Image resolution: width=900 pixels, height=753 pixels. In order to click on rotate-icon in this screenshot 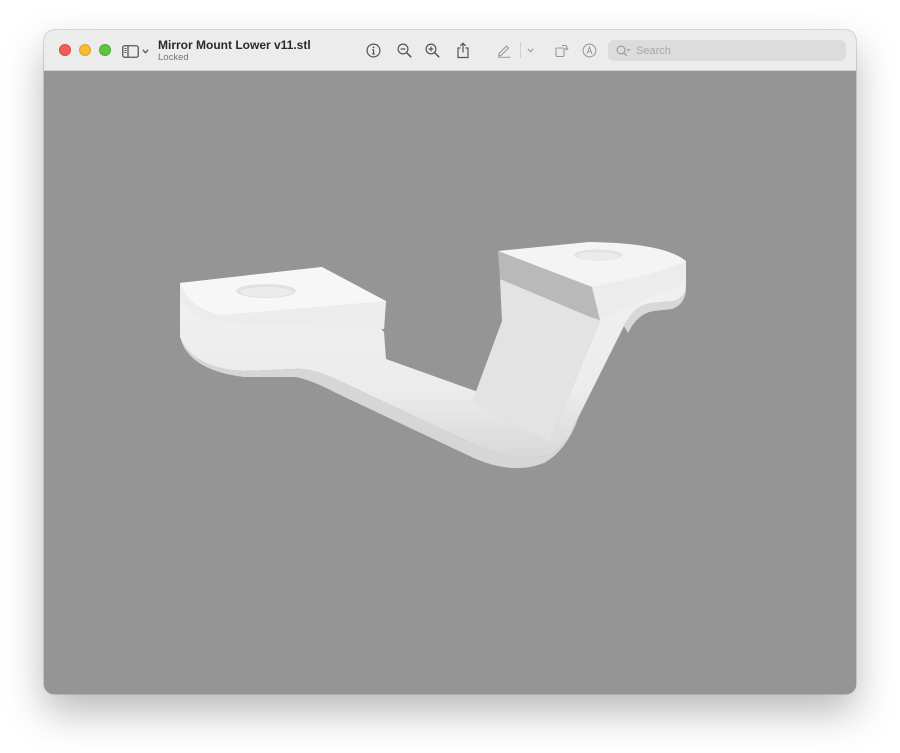, I will do `click(561, 50)`.